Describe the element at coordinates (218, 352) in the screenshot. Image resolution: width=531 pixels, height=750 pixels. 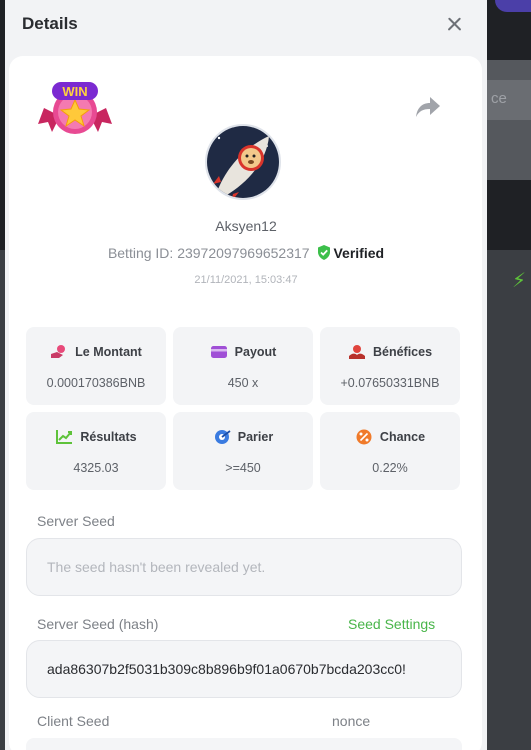
I see `wallet-icon` at that location.